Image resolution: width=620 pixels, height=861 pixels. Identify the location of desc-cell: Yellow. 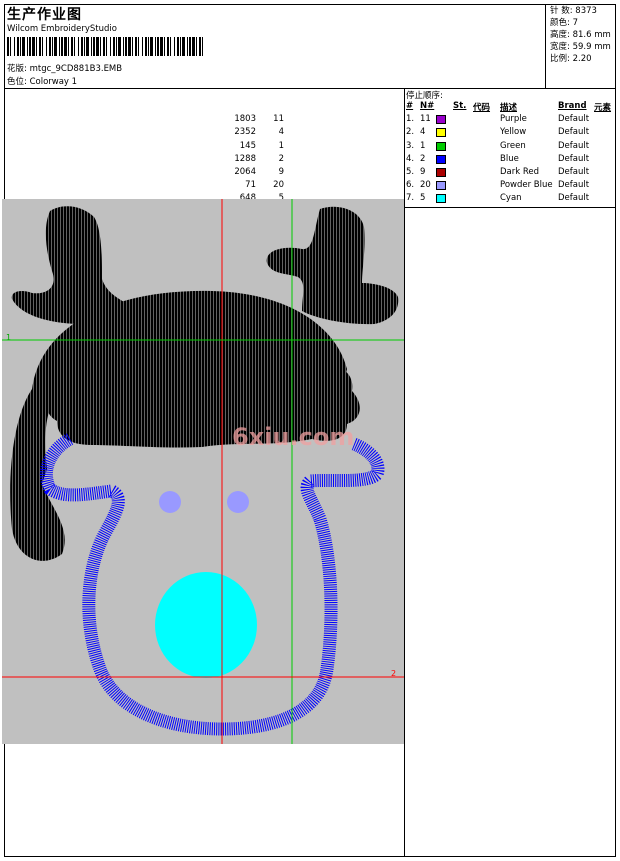
(513, 132).